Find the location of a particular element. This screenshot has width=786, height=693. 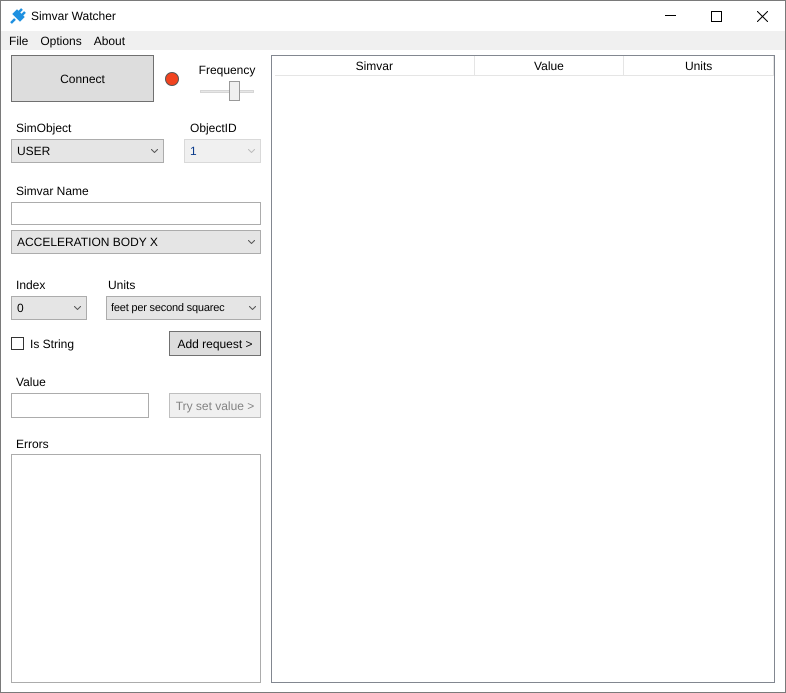

window-title: Simvar Watcher is located at coordinates (73, 16).